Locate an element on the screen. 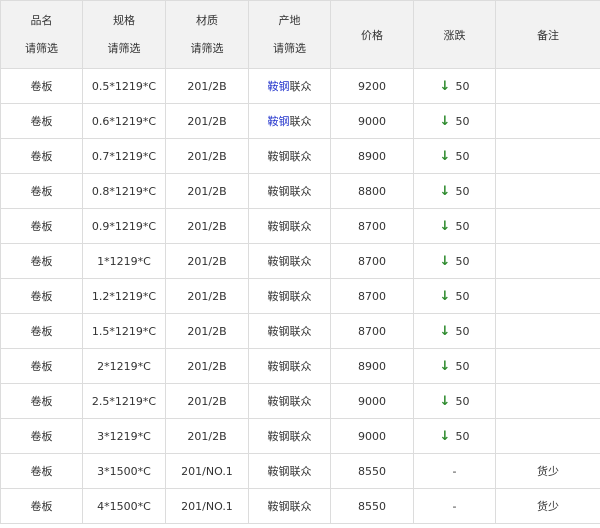 Image resolution: width=600 pixels, height=528 pixels. table-row: 卷板 1*1219*C 201/2B 鞍钢联众 8700 ↓ 50 is located at coordinates (300, 261).